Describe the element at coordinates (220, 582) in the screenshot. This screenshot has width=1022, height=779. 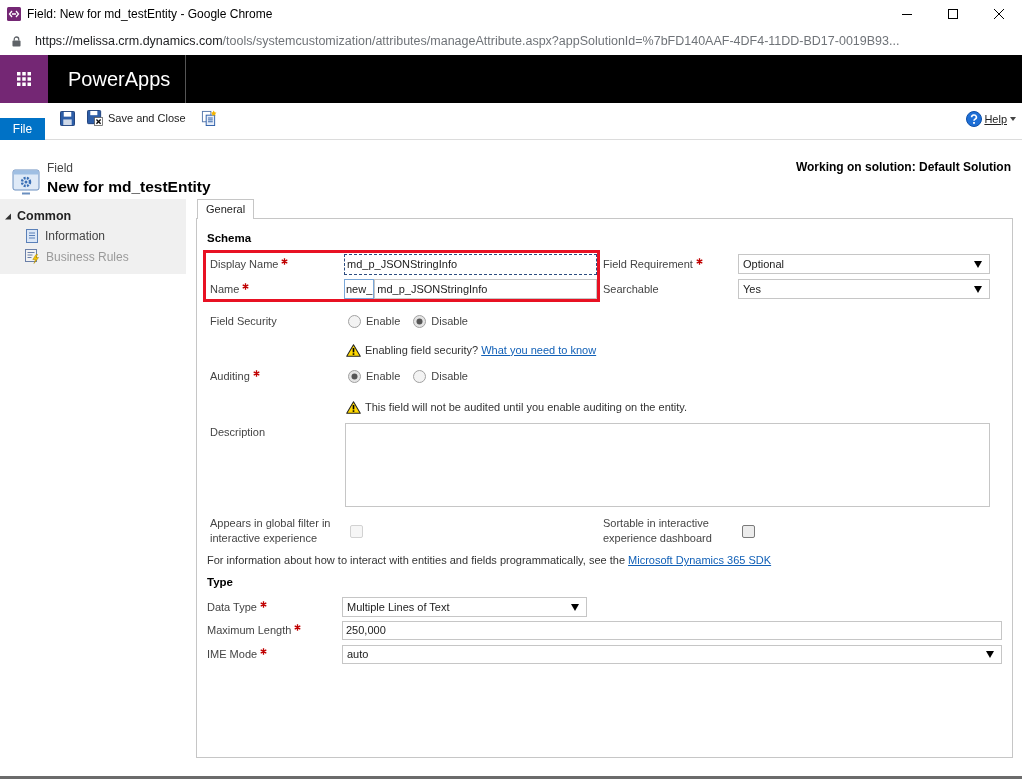
I see `section-title: Type` at that location.